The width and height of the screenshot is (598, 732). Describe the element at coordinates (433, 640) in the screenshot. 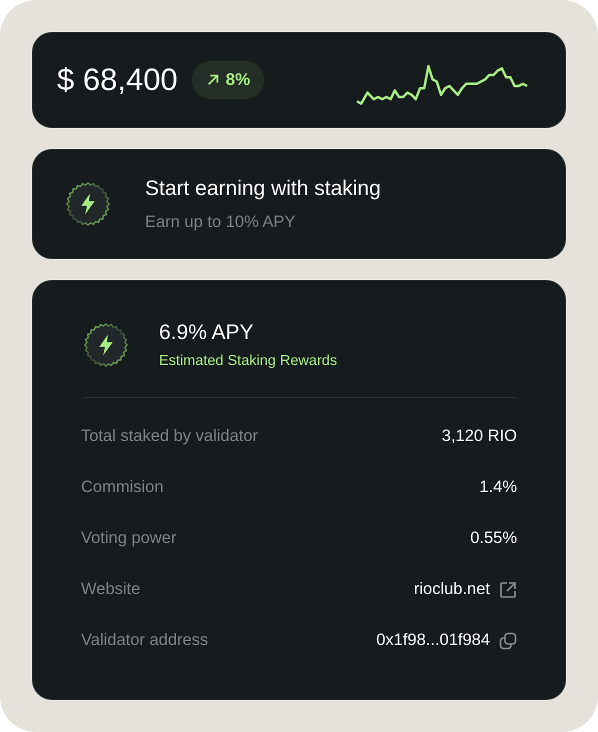

I see `row-value: 0x1f98...01f984` at that location.